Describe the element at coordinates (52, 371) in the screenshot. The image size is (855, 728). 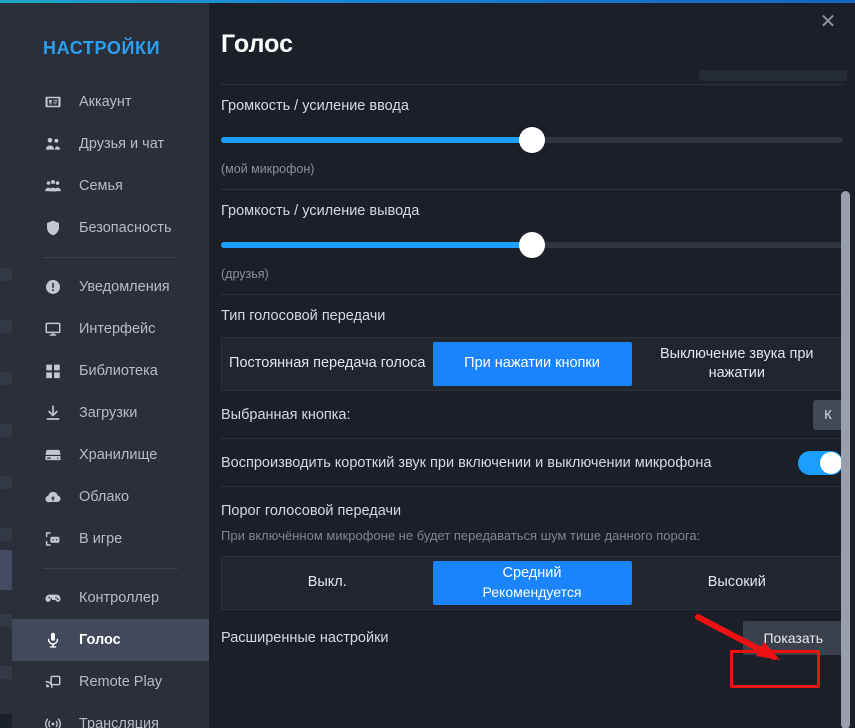
I see `grid-icon` at that location.